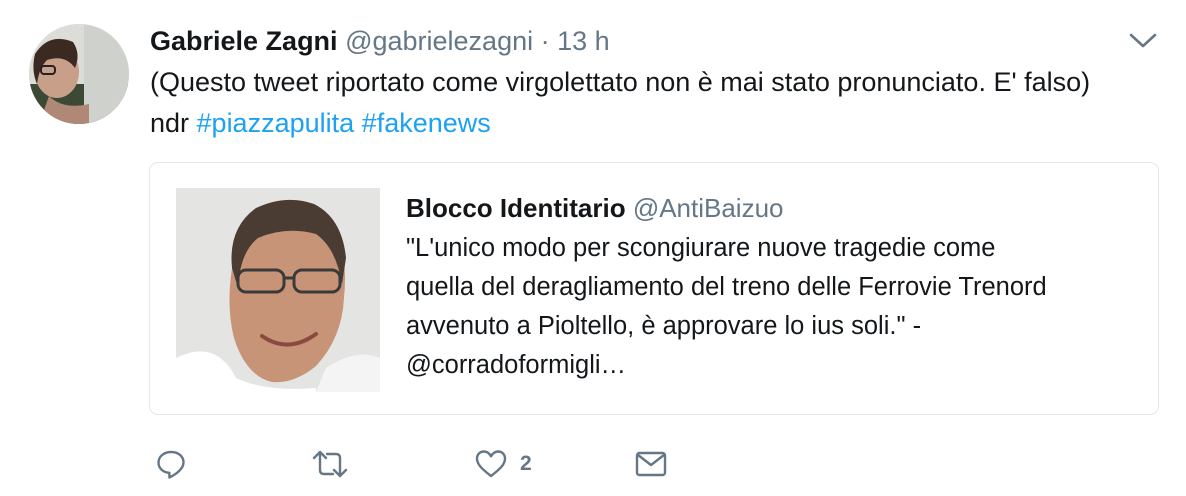 This screenshot has height=496, width=1186. I want to click on more-options-chevron-down-icon, so click(1143, 41).